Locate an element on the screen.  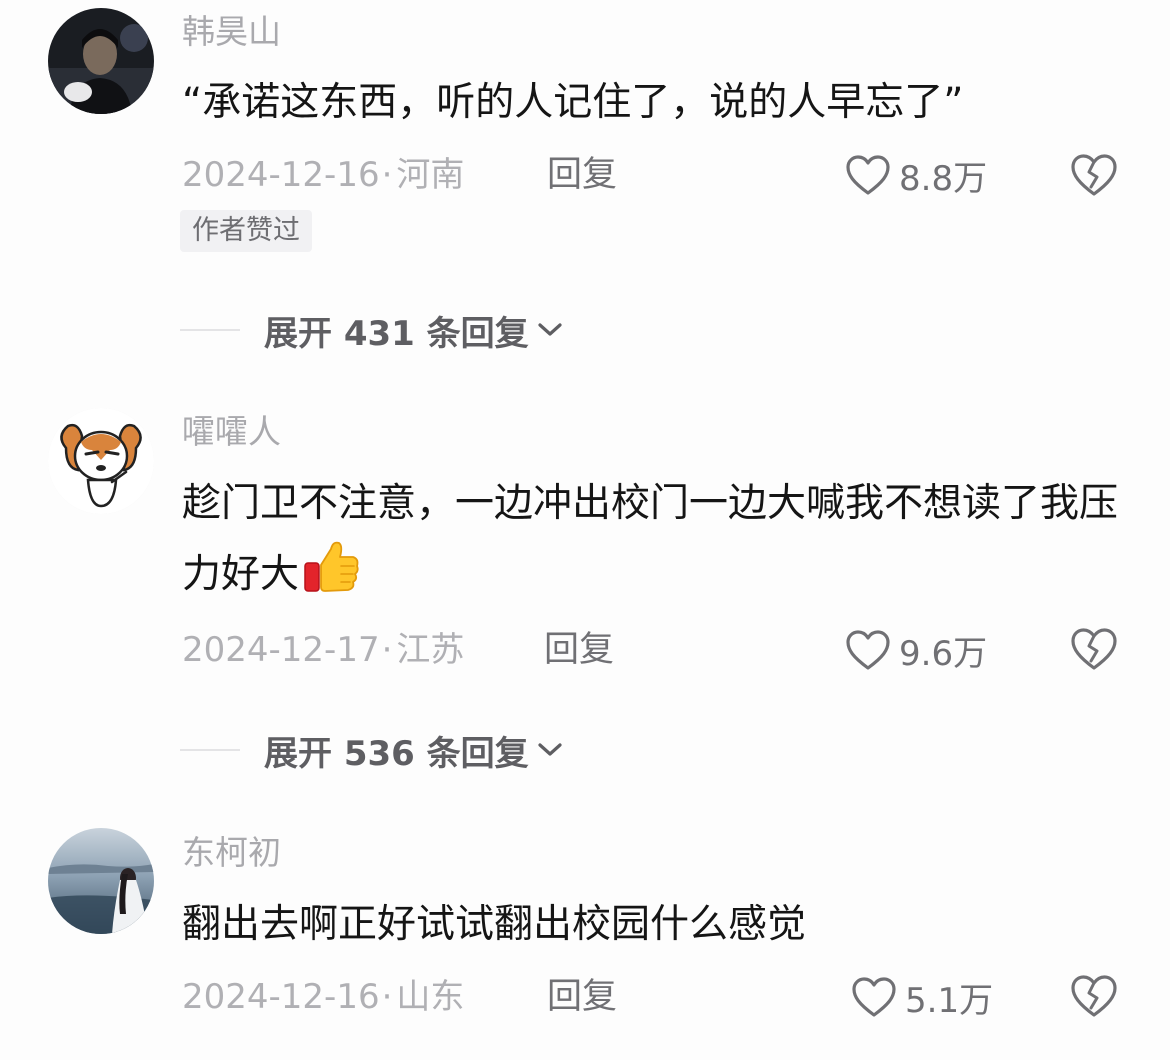
expand-replies-button: 展开 431 条回复 is located at coordinates (371, 331).